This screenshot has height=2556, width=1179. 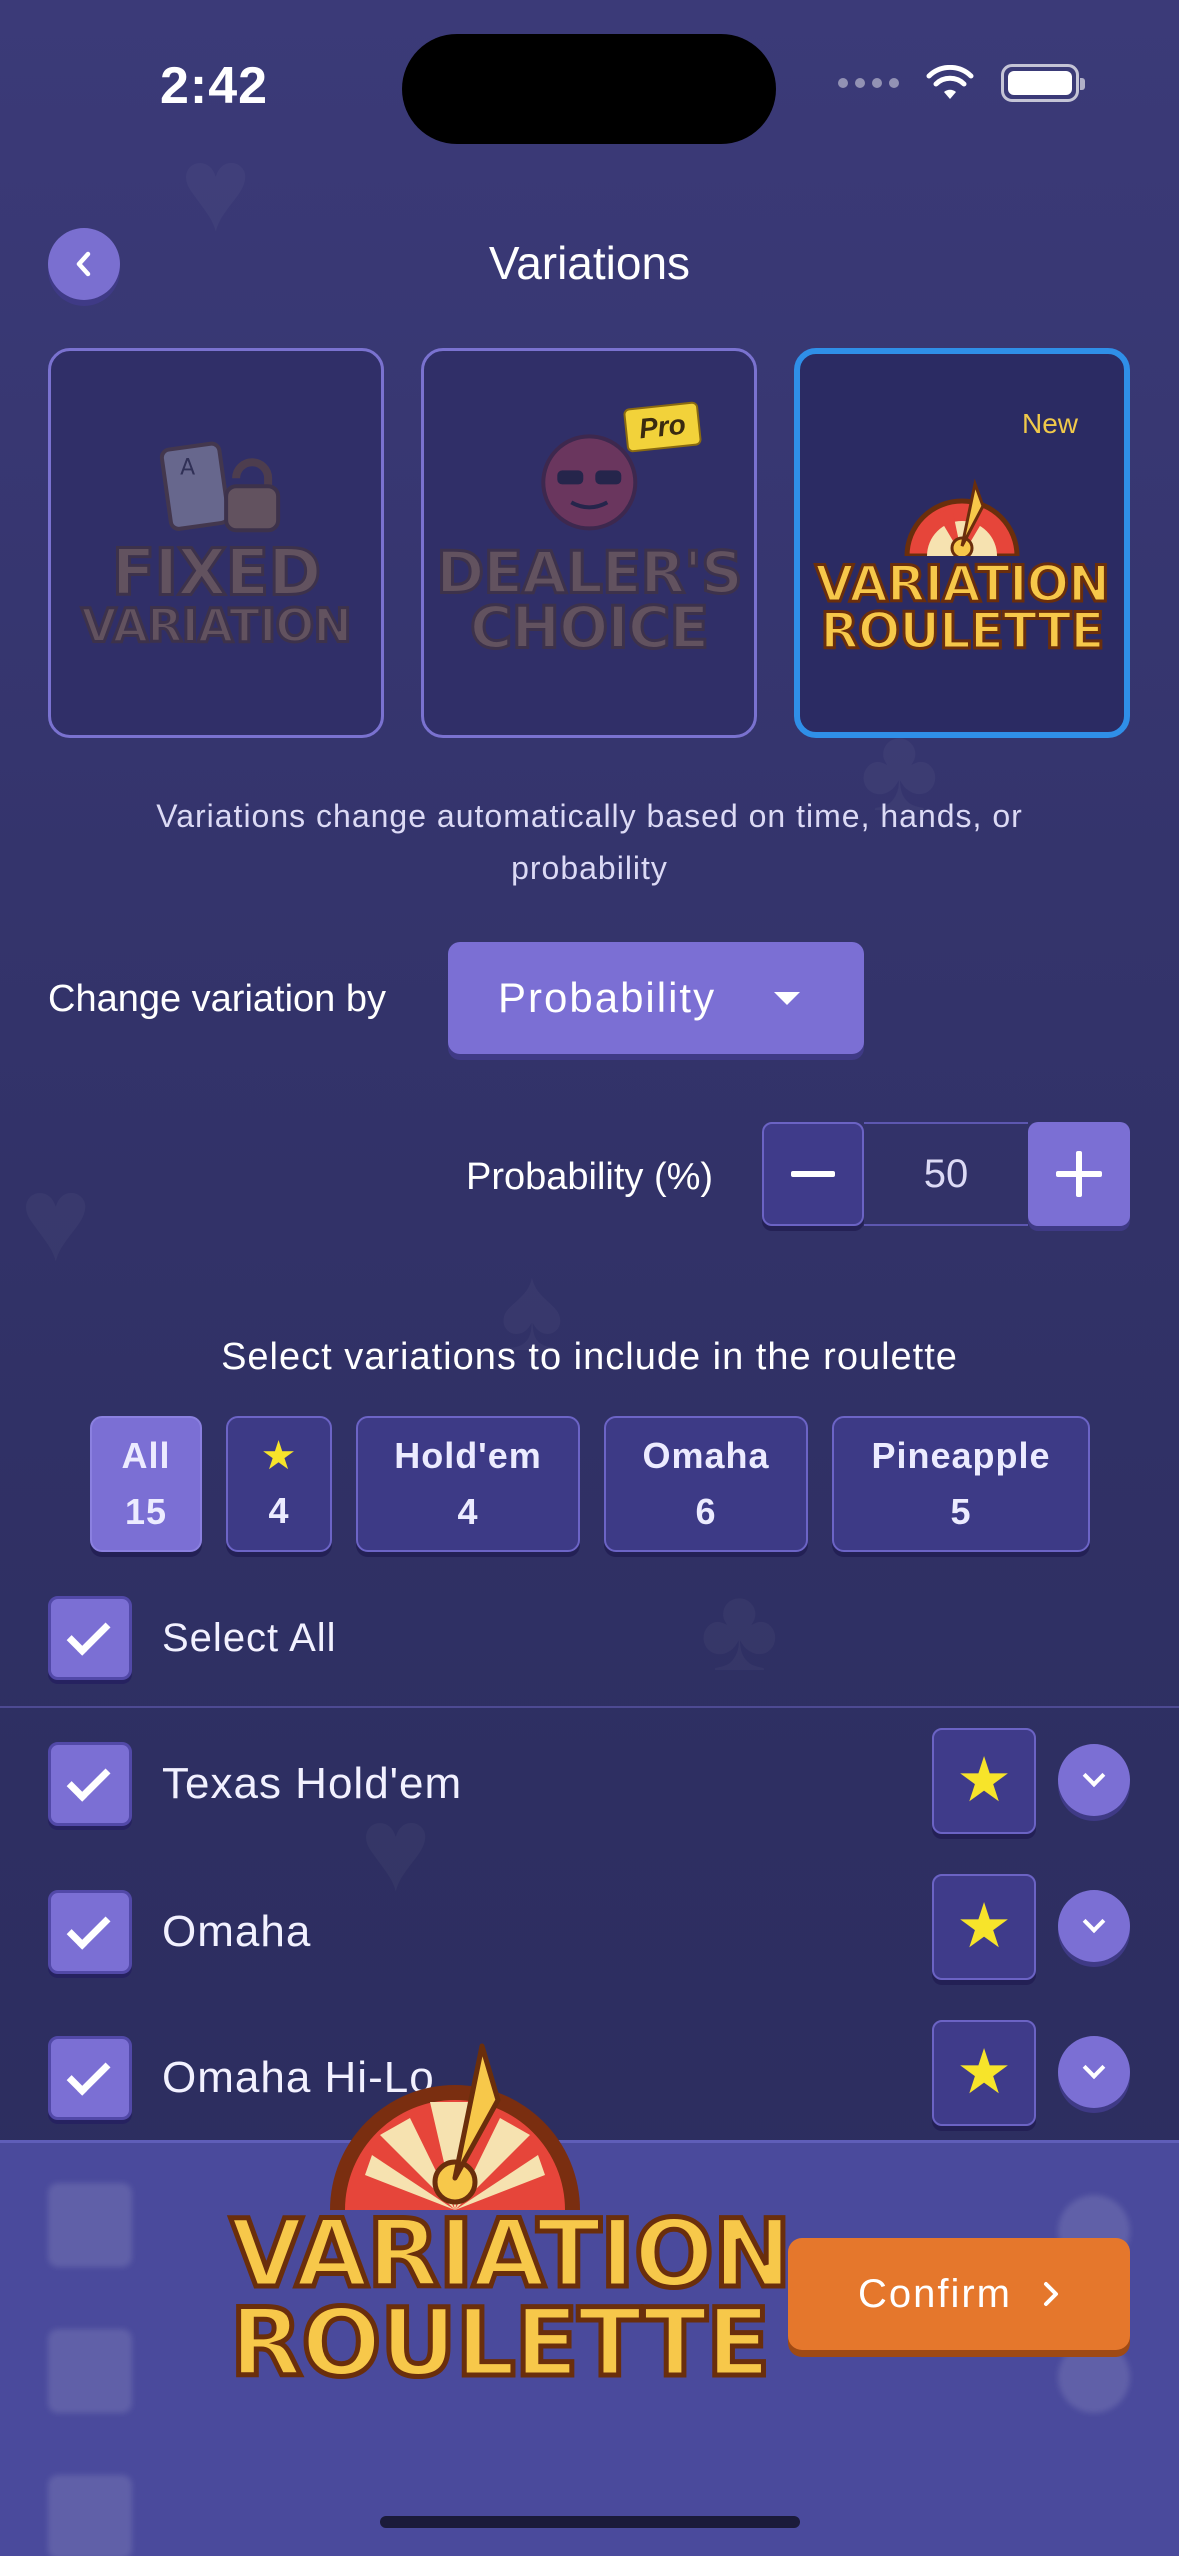 What do you see at coordinates (706, 1511) in the screenshot?
I see `chip-count: 6` at bounding box center [706, 1511].